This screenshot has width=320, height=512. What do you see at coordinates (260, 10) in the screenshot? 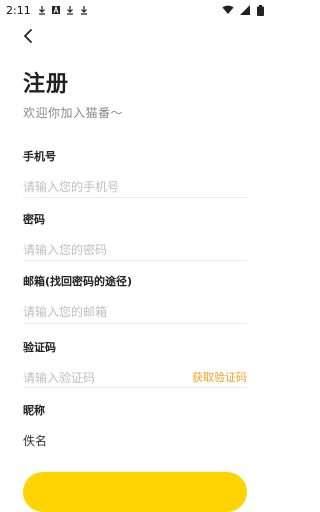
I see `battery-icon` at bounding box center [260, 10].